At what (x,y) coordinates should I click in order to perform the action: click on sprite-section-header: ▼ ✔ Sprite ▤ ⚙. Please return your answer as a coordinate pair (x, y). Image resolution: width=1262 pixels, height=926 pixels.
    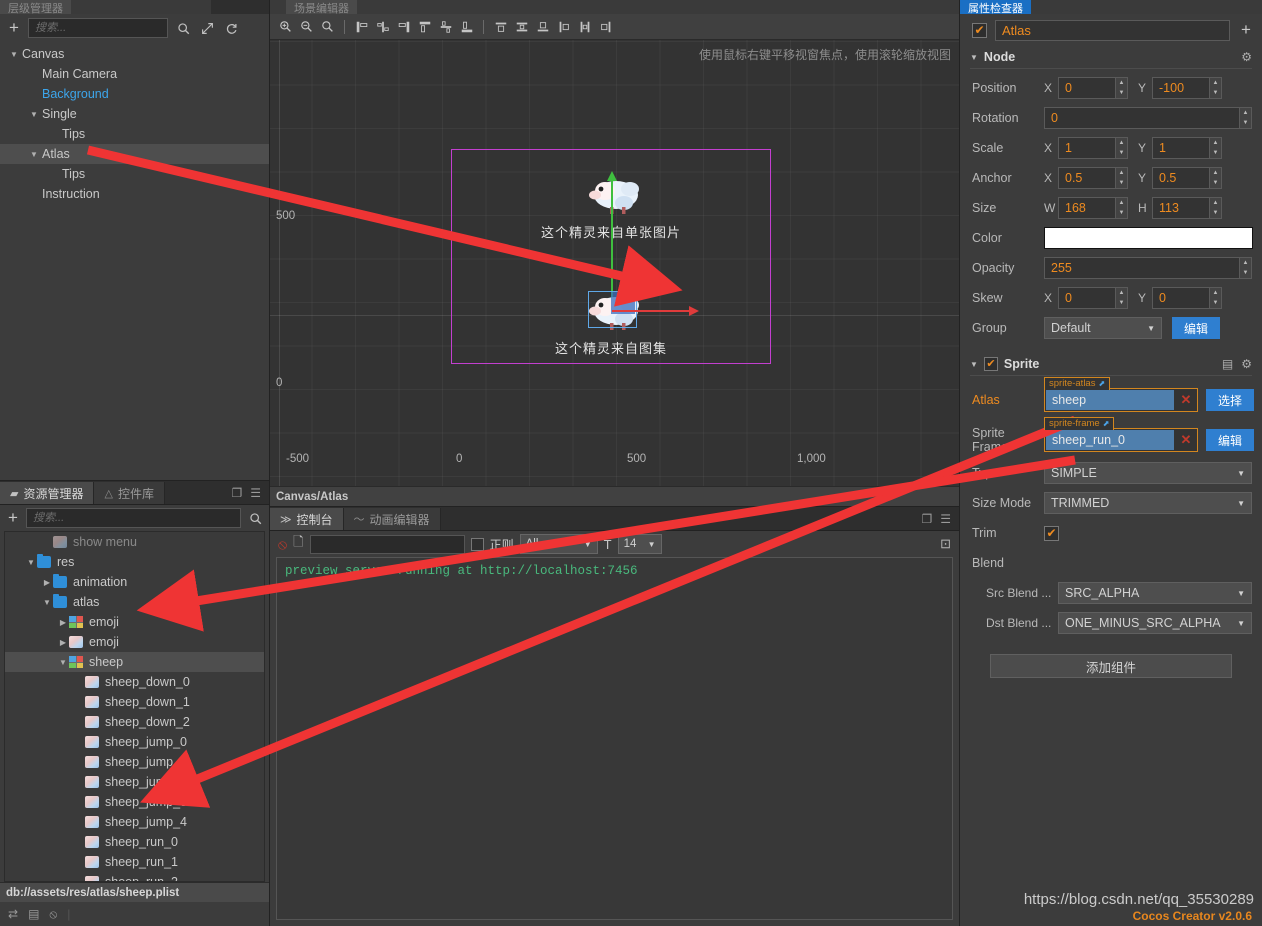
    Looking at the image, I should click on (1111, 364).